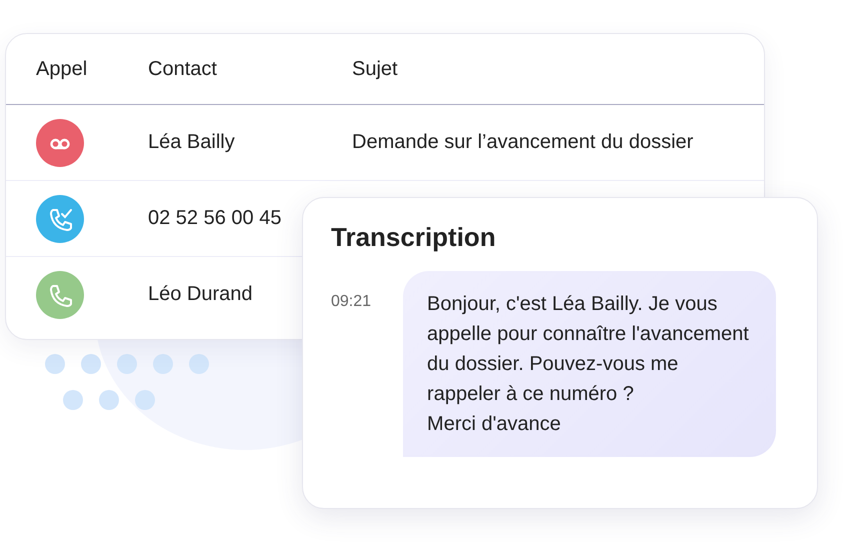  Describe the element at coordinates (215, 218) in the screenshot. I see `contact-name: 02 52 56 00 45` at that location.